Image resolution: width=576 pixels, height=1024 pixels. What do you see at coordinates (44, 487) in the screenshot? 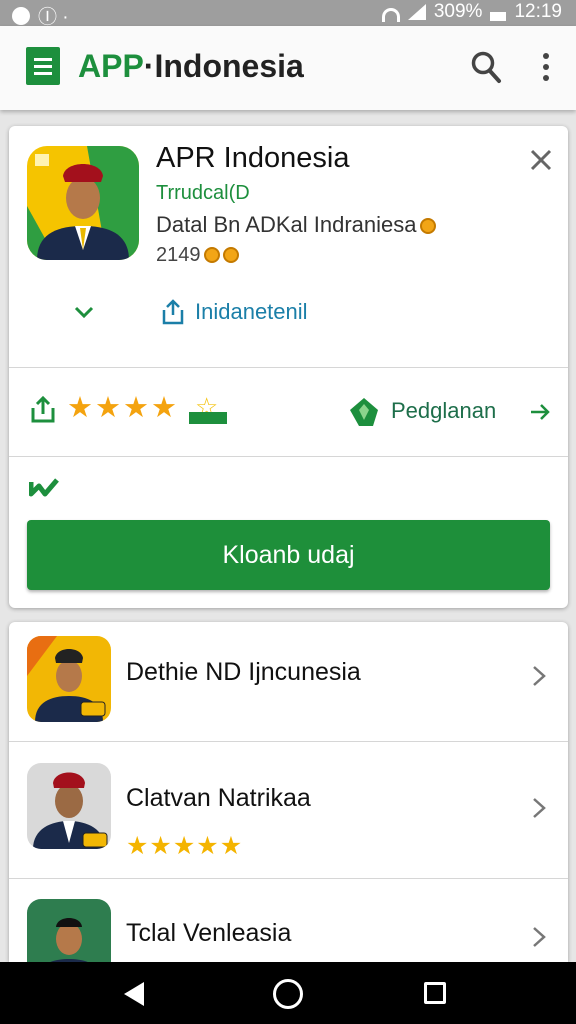
I see `verified-check-icon` at bounding box center [44, 487].